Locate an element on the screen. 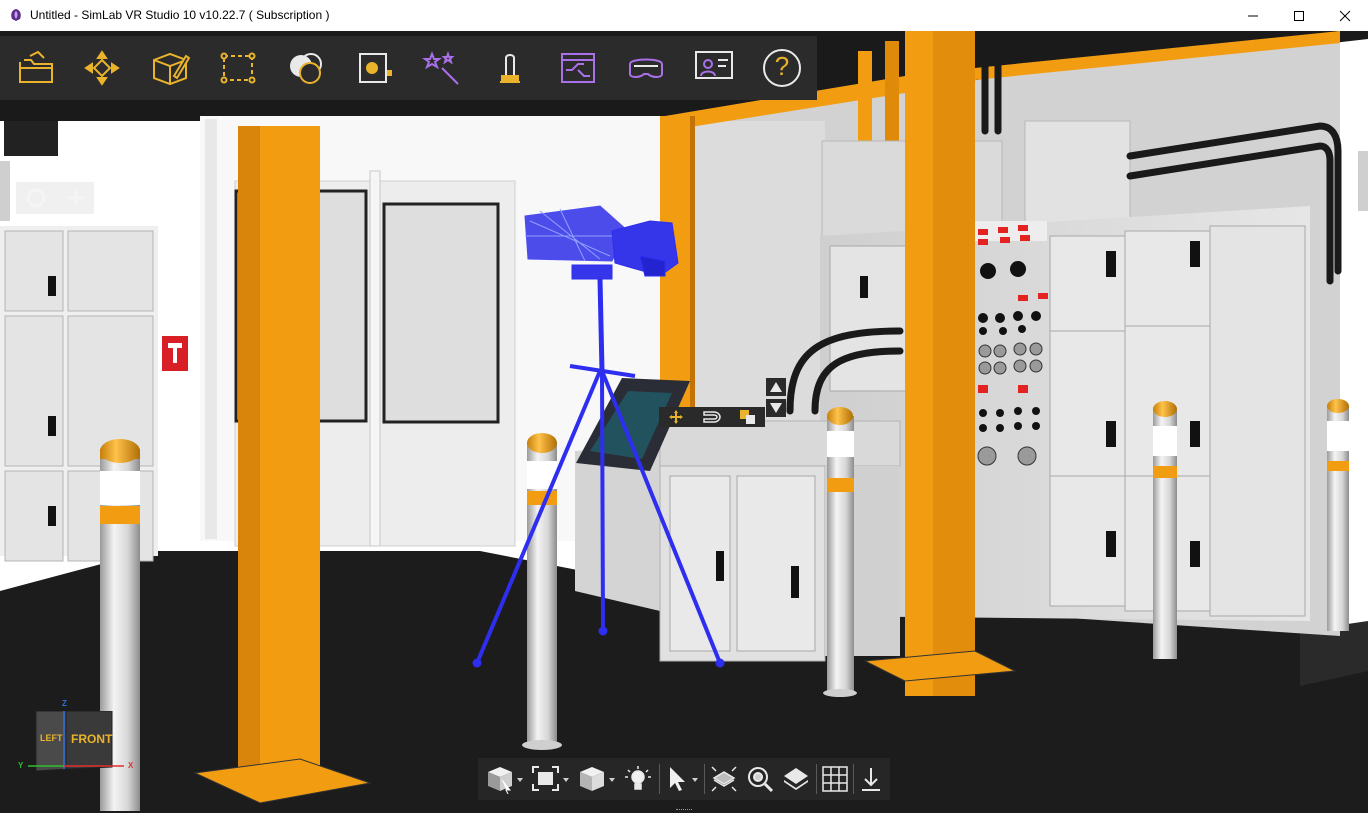 The width and height of the screenshot is (1368, 813). select-region-button is located at coordinates (238, 68).